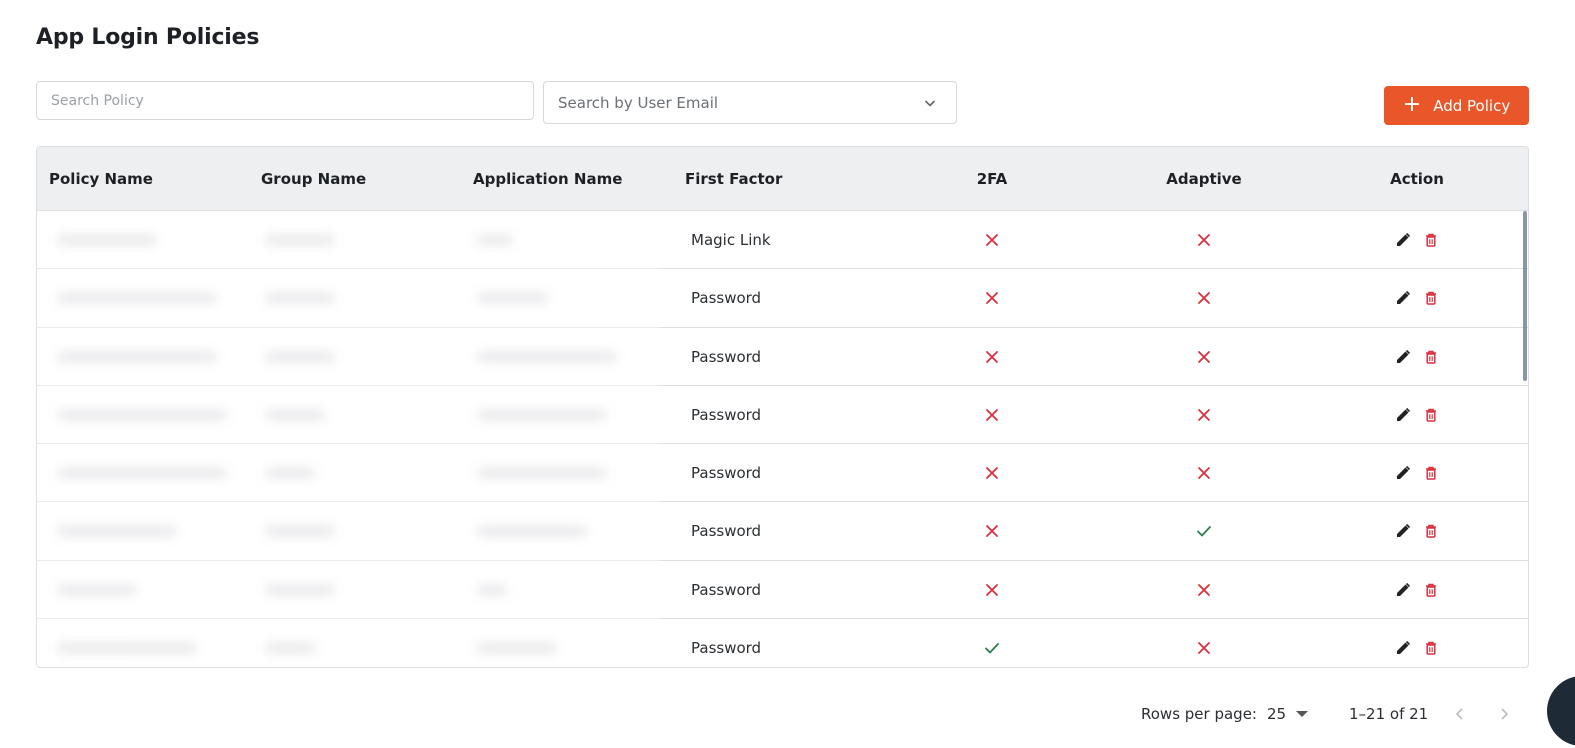  What do you see at coordinates (547, 179) in the screenshot?
I see `column-header-application-name: Application Name` at bounding box center [547, 179].